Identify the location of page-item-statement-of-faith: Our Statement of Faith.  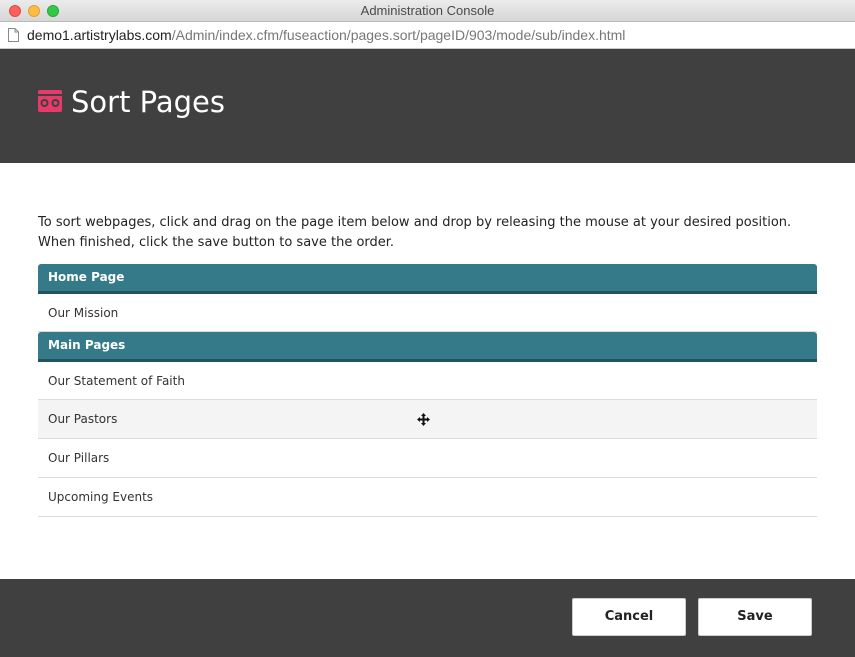
(427, 381).